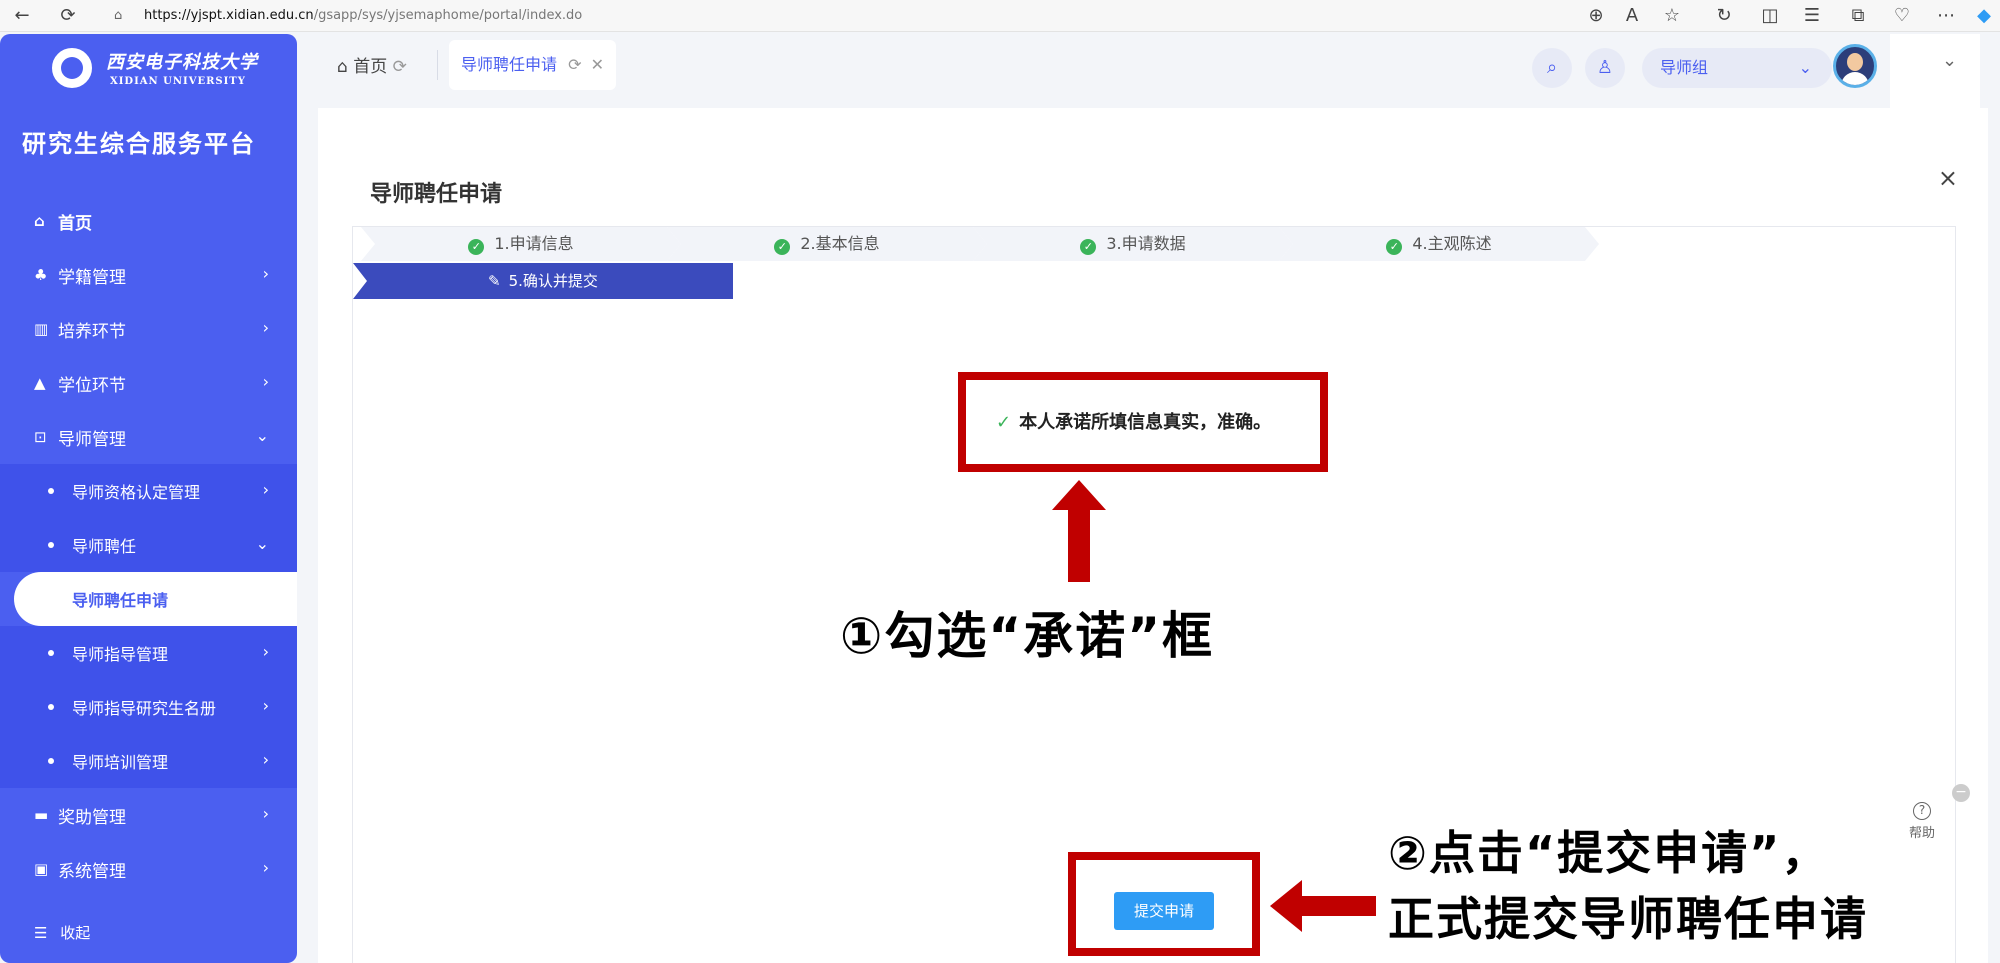  I want to click on university-seal-icon, so click(72, 68).